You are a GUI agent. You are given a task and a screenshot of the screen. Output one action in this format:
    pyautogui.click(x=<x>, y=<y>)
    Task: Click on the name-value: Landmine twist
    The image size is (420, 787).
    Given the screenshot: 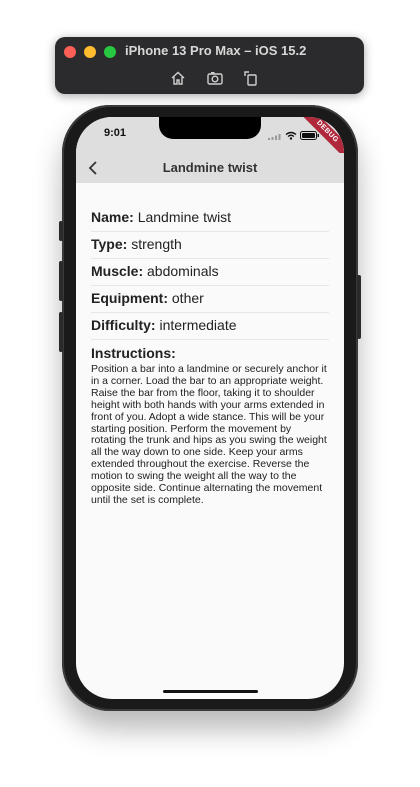 What is the action you would take?
    pyautogui.click(x=184, y=217)
    